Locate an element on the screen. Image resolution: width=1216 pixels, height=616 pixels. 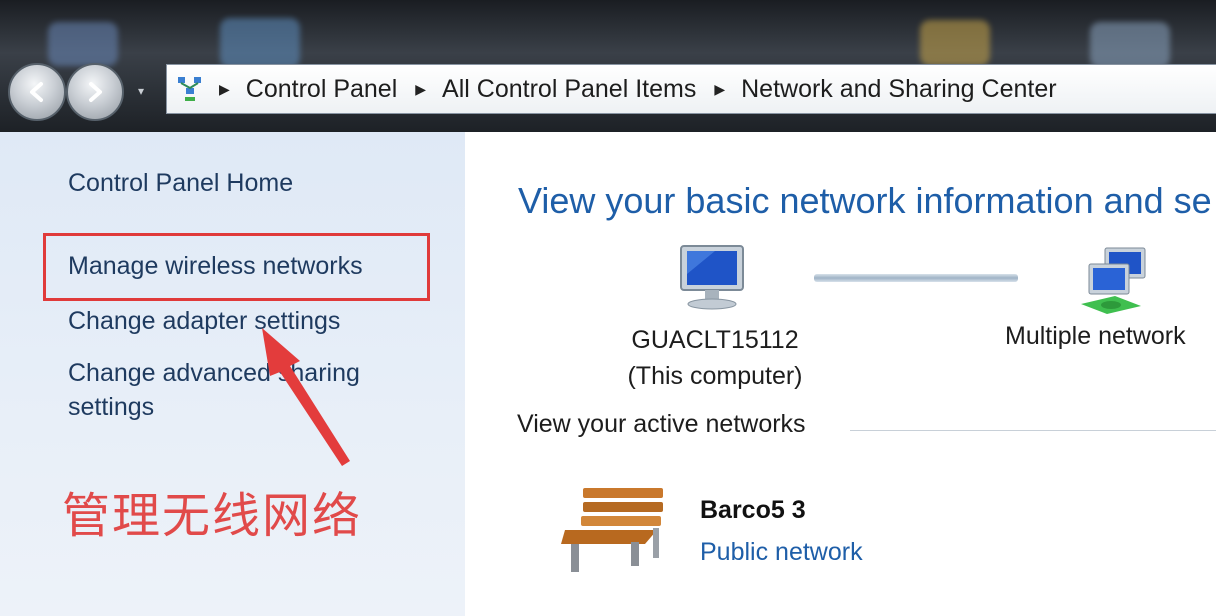
active-networks-heading: View your active networks is located at coordinates (661, 424).